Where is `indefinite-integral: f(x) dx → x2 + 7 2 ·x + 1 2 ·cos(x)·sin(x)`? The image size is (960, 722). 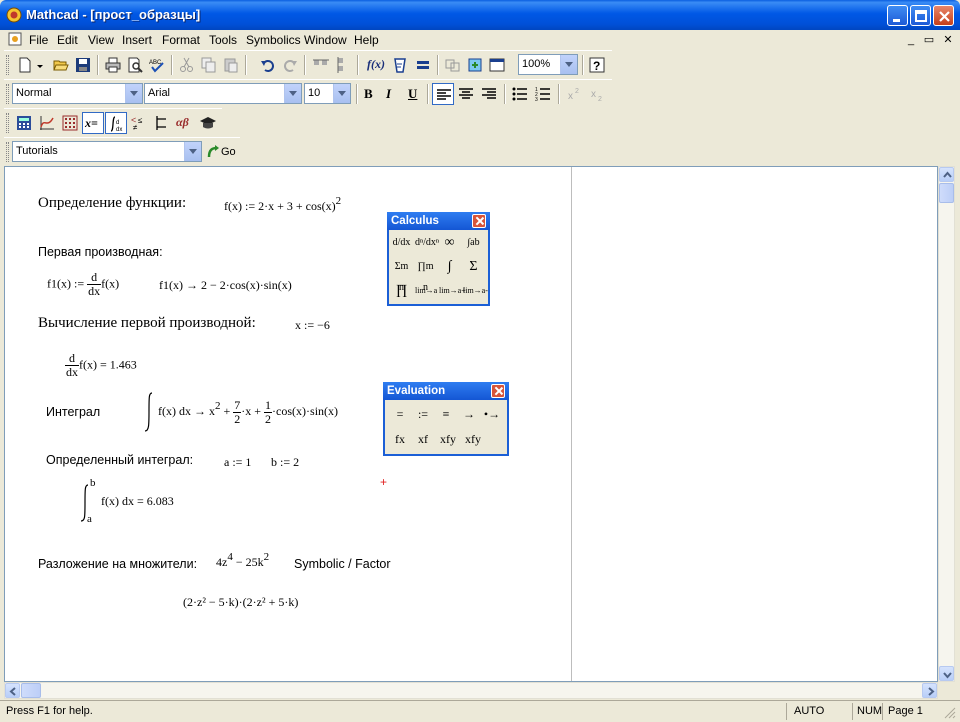 indefinite-integral: f(x) dx → x2 + 7 2 ·x + 1 2 ·cos(x)·sin(x) is located at coordinates (240, 412).